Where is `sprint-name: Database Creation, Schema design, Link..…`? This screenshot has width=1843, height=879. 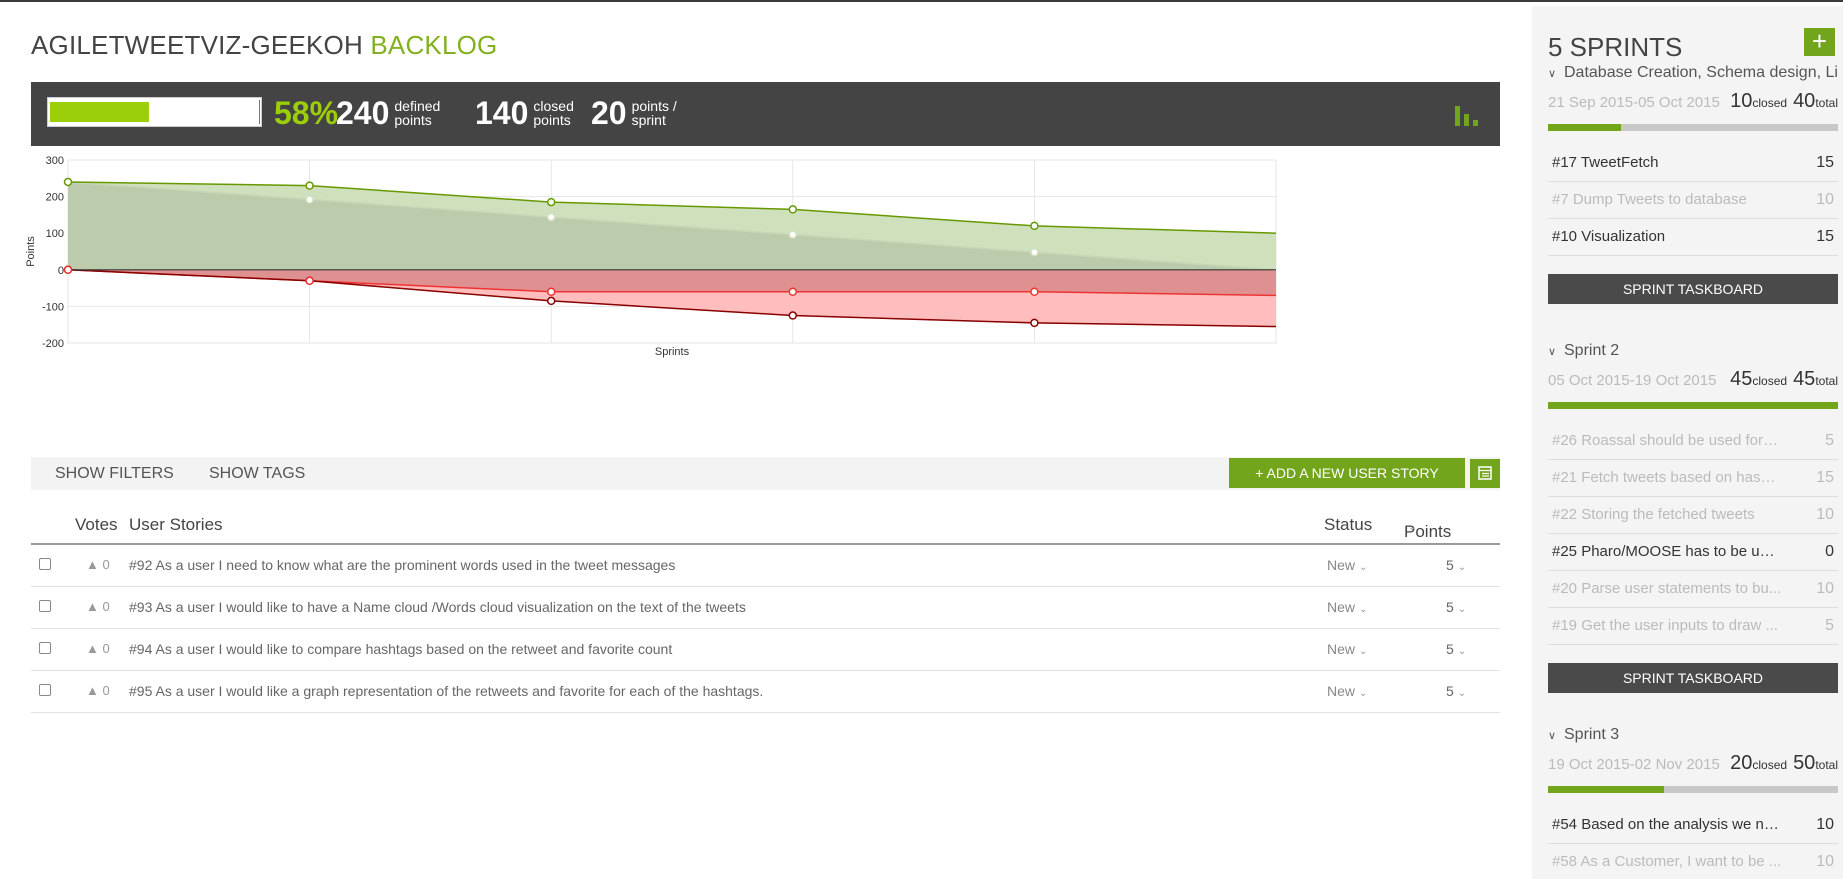 sprint-name: Database Creation, Schema design, Link..… is located at coordinates (1701, 72).